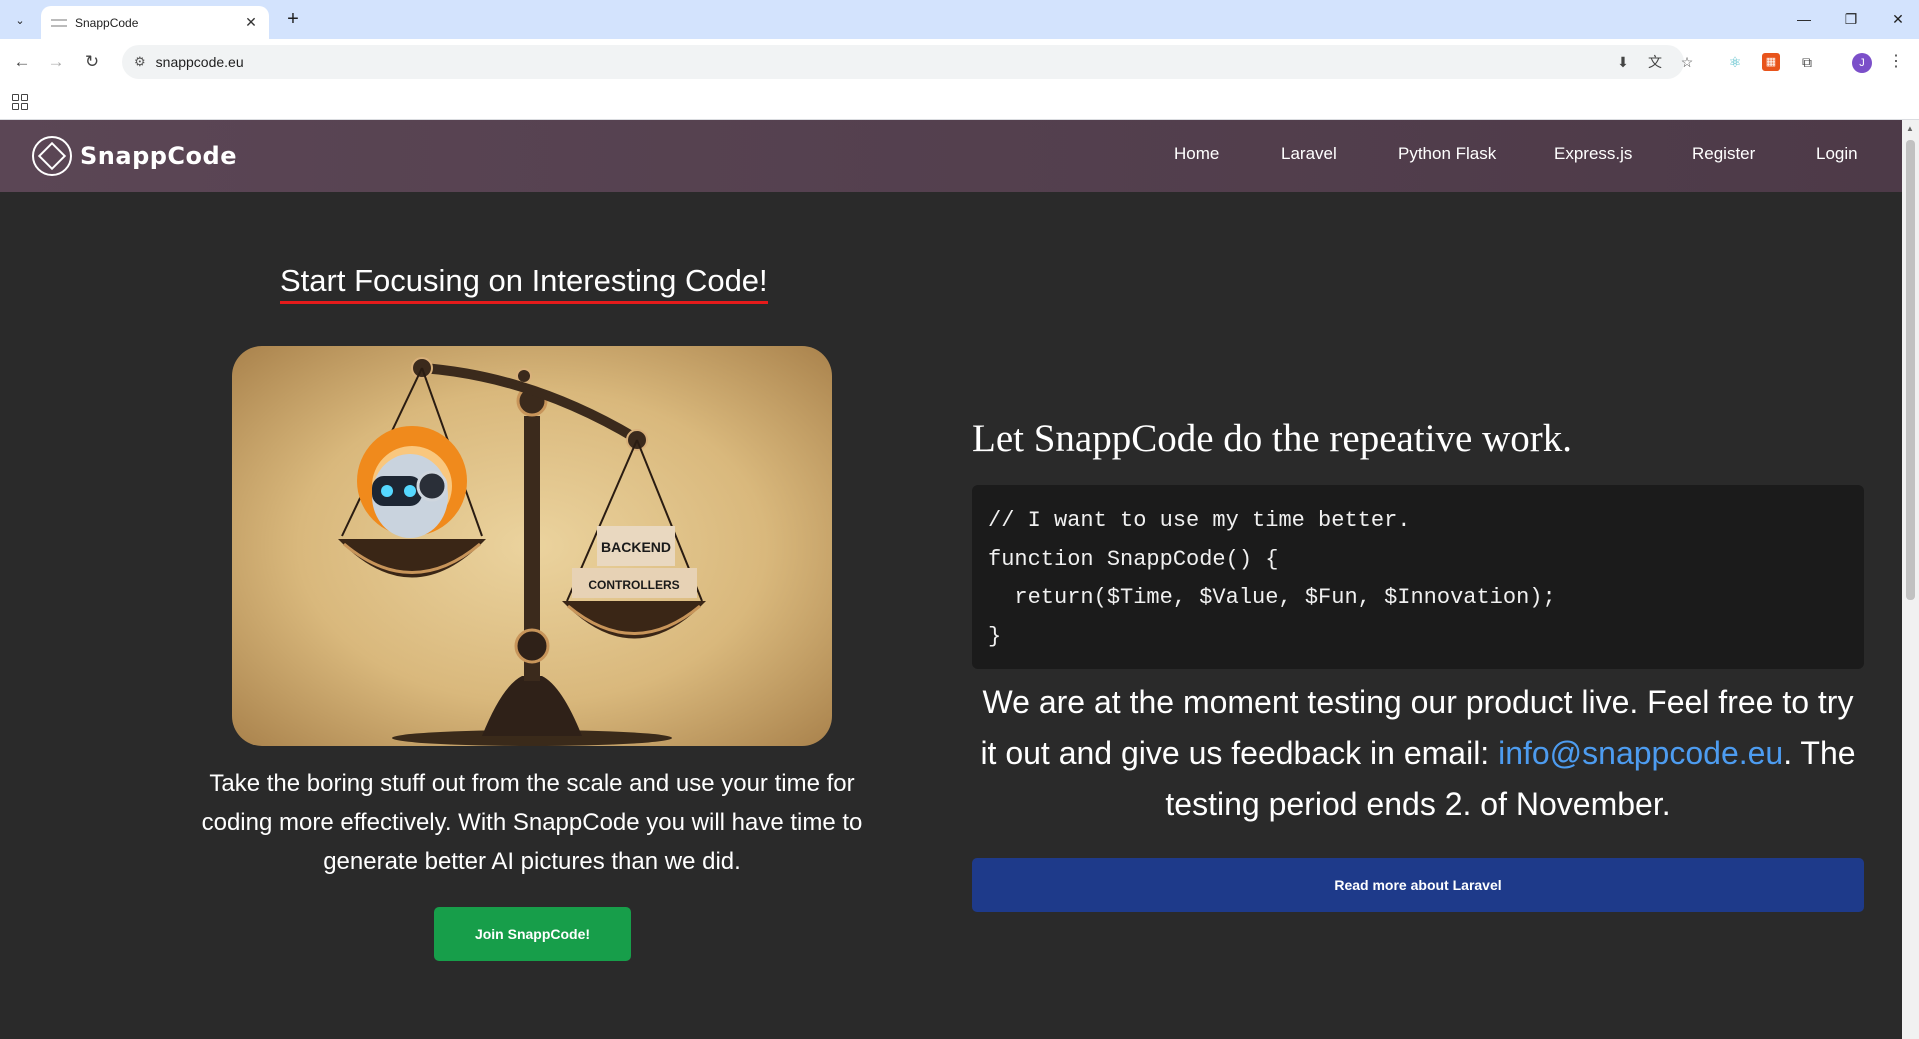 This screenshot has height=1039, width=1919. I want to click on page-scrollbar: ▲, so click(1910, 579).